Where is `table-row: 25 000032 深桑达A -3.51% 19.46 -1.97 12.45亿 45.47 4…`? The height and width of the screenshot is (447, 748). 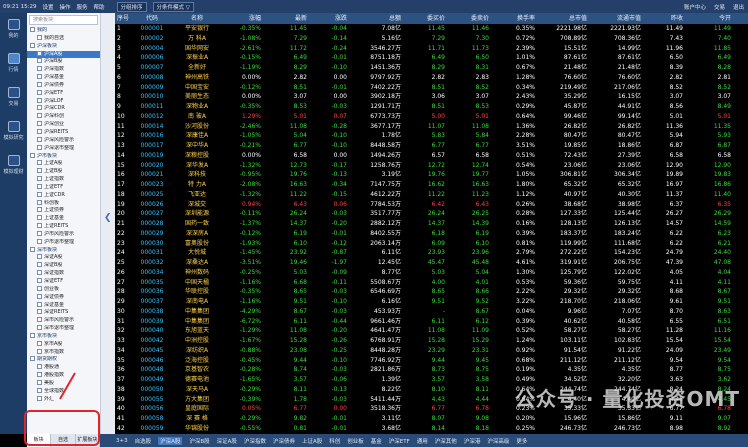 table-row: 25 000032 深桑达A -3.51% 19.46 -1.97 12.45亿 45.47 4… is located at coordinates (431, 263).